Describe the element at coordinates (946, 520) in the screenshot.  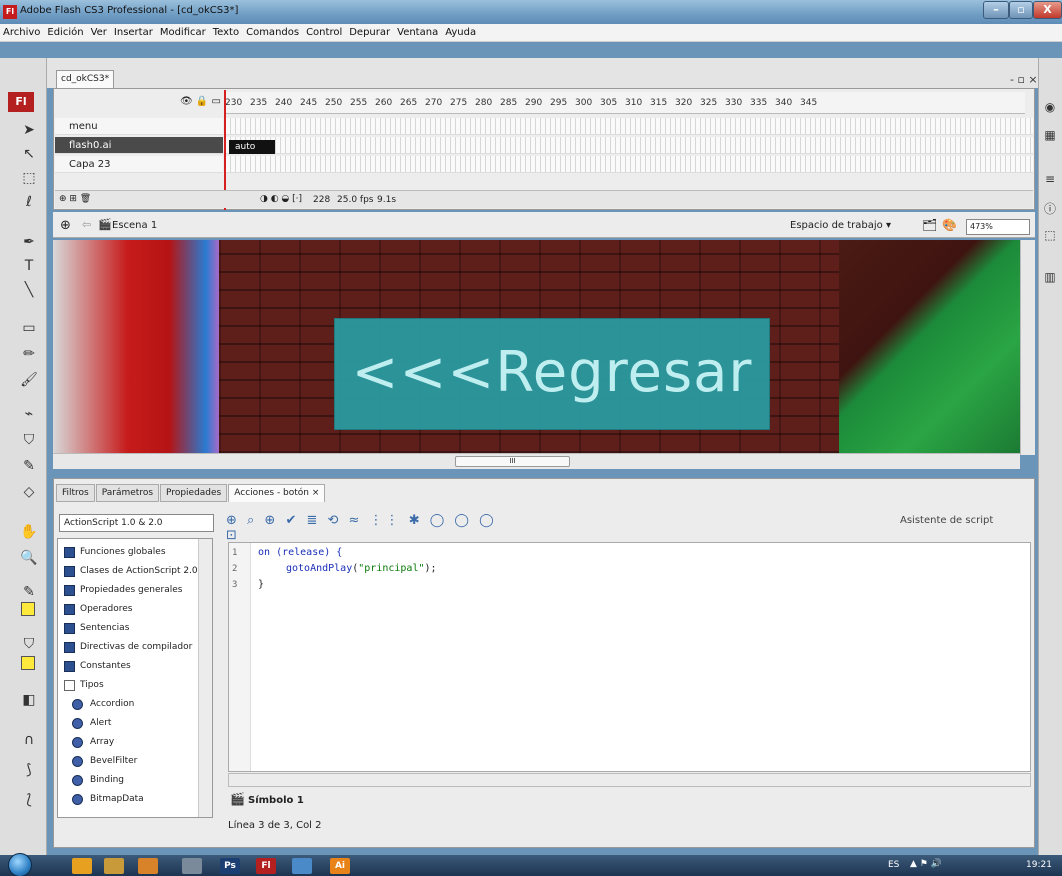
I see `script-assistant-button: Asistente de script` at that location.